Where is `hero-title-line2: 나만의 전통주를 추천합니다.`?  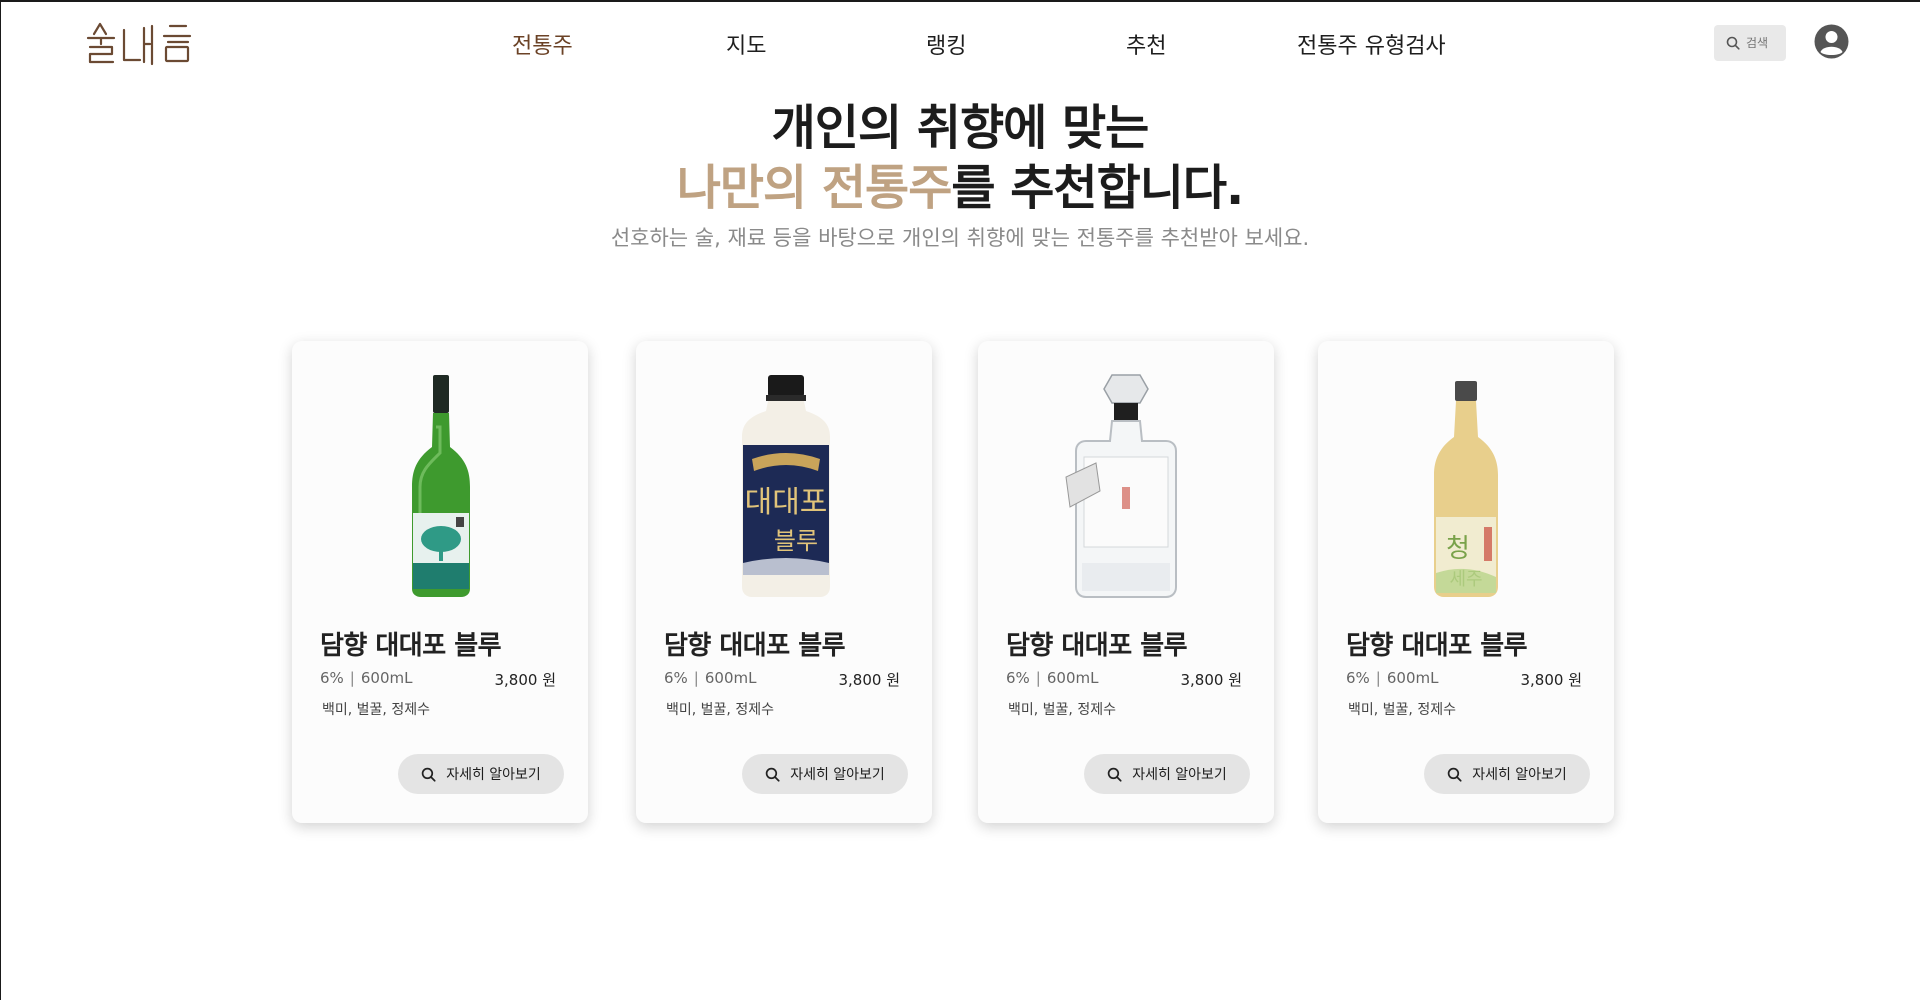
hero-title-line2: 나만의 전통주를 추천합니다. is located at coordinates (960, 183).